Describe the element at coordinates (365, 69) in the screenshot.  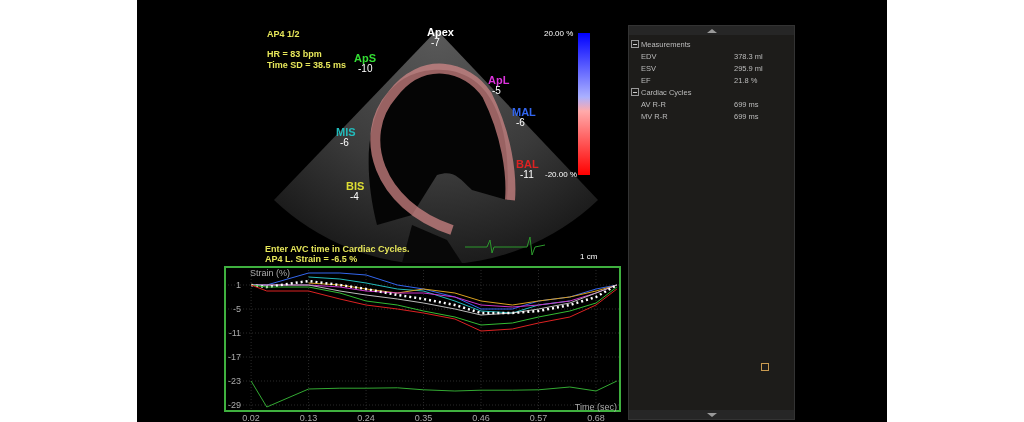
I see `segment-value: -10` at that location.